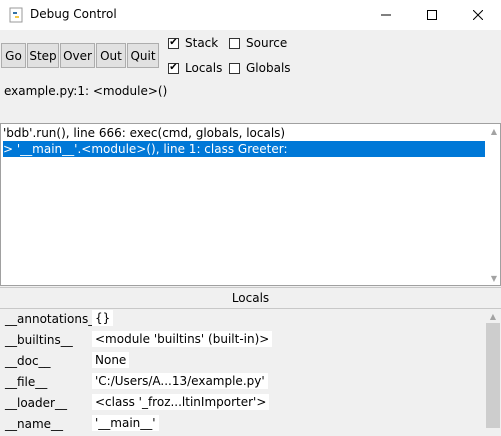 This screenshot has width=501, height=436. What do you see at coordinates (111, 55) in the screenshot?
I see `out-button: Out` at bounding box center [111, 55].